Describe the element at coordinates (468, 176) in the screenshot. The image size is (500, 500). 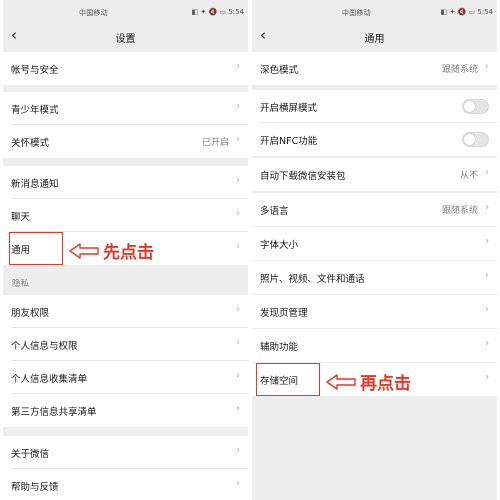
I see `item-value: 从不` at that location.